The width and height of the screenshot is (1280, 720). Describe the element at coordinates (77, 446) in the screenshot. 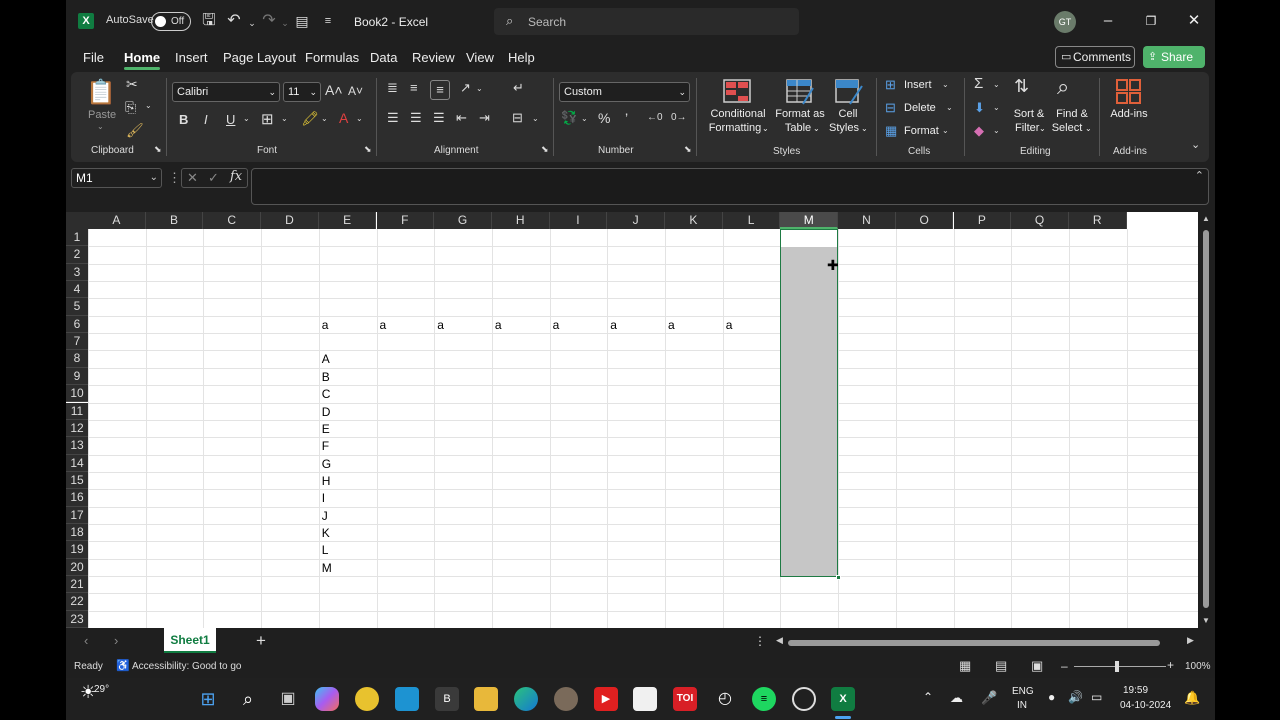

I see `row-header-13: 13` at that location.